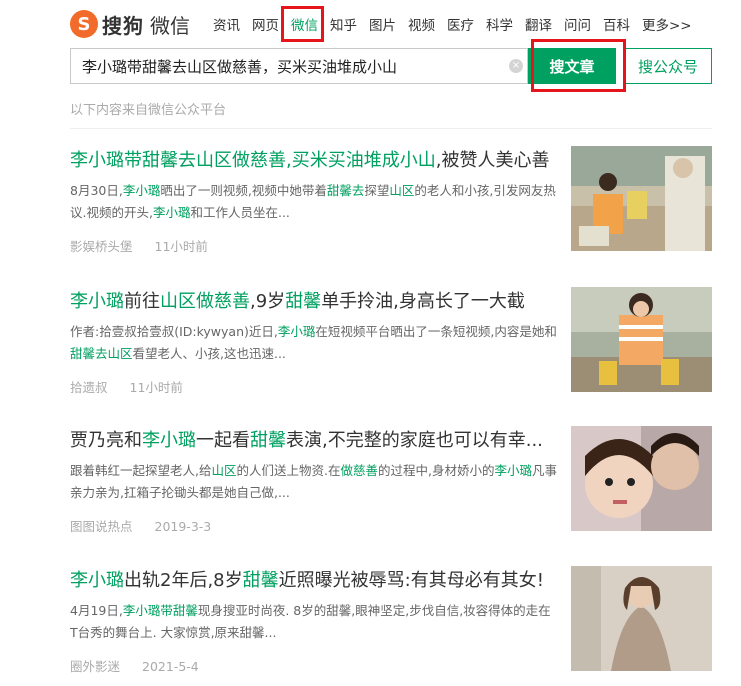 The height and width of the screenshot is (686, 741). I want to click on text-segment: 出轨2年后,8岁, so click(183, 580).